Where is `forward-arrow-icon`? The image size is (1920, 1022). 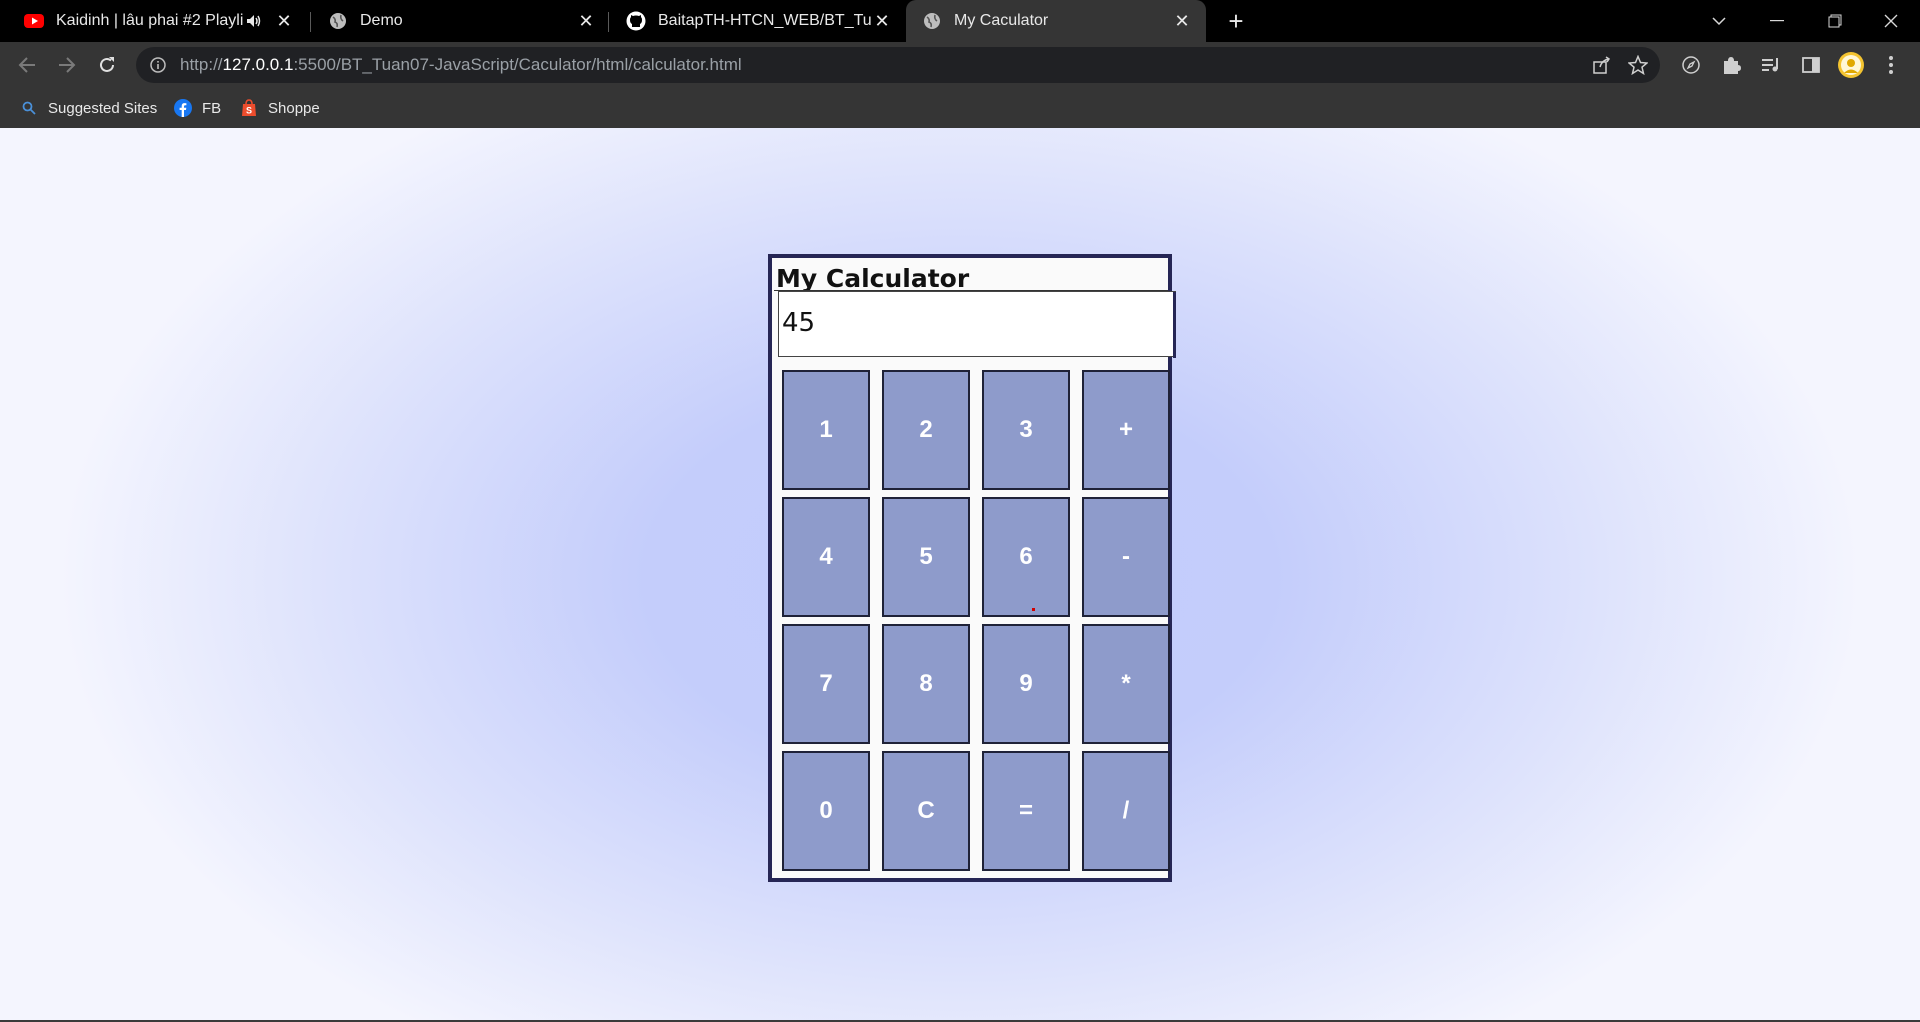
forward-arrow-icon is located at coordinates (67, 65).